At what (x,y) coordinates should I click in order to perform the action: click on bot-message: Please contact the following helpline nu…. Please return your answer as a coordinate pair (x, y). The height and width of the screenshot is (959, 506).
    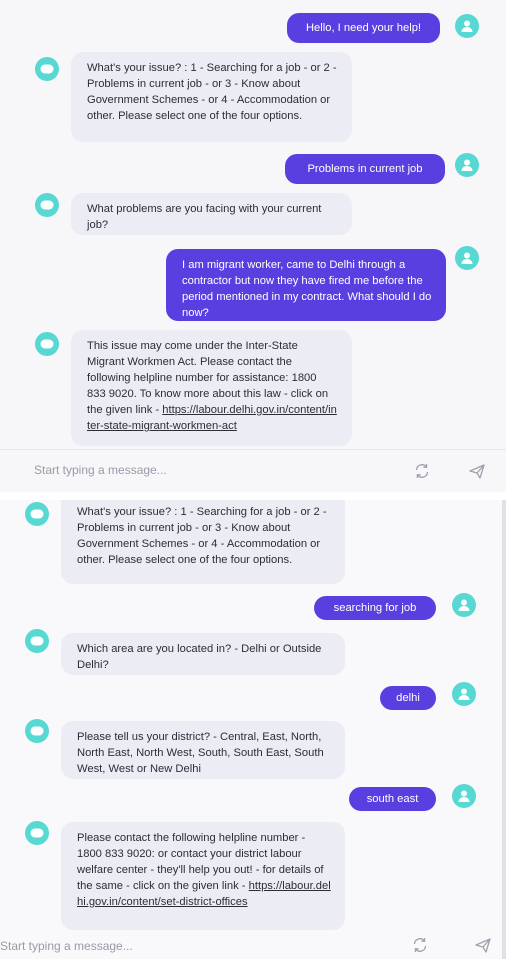
    Looking at the image, I should click on (203, 876).